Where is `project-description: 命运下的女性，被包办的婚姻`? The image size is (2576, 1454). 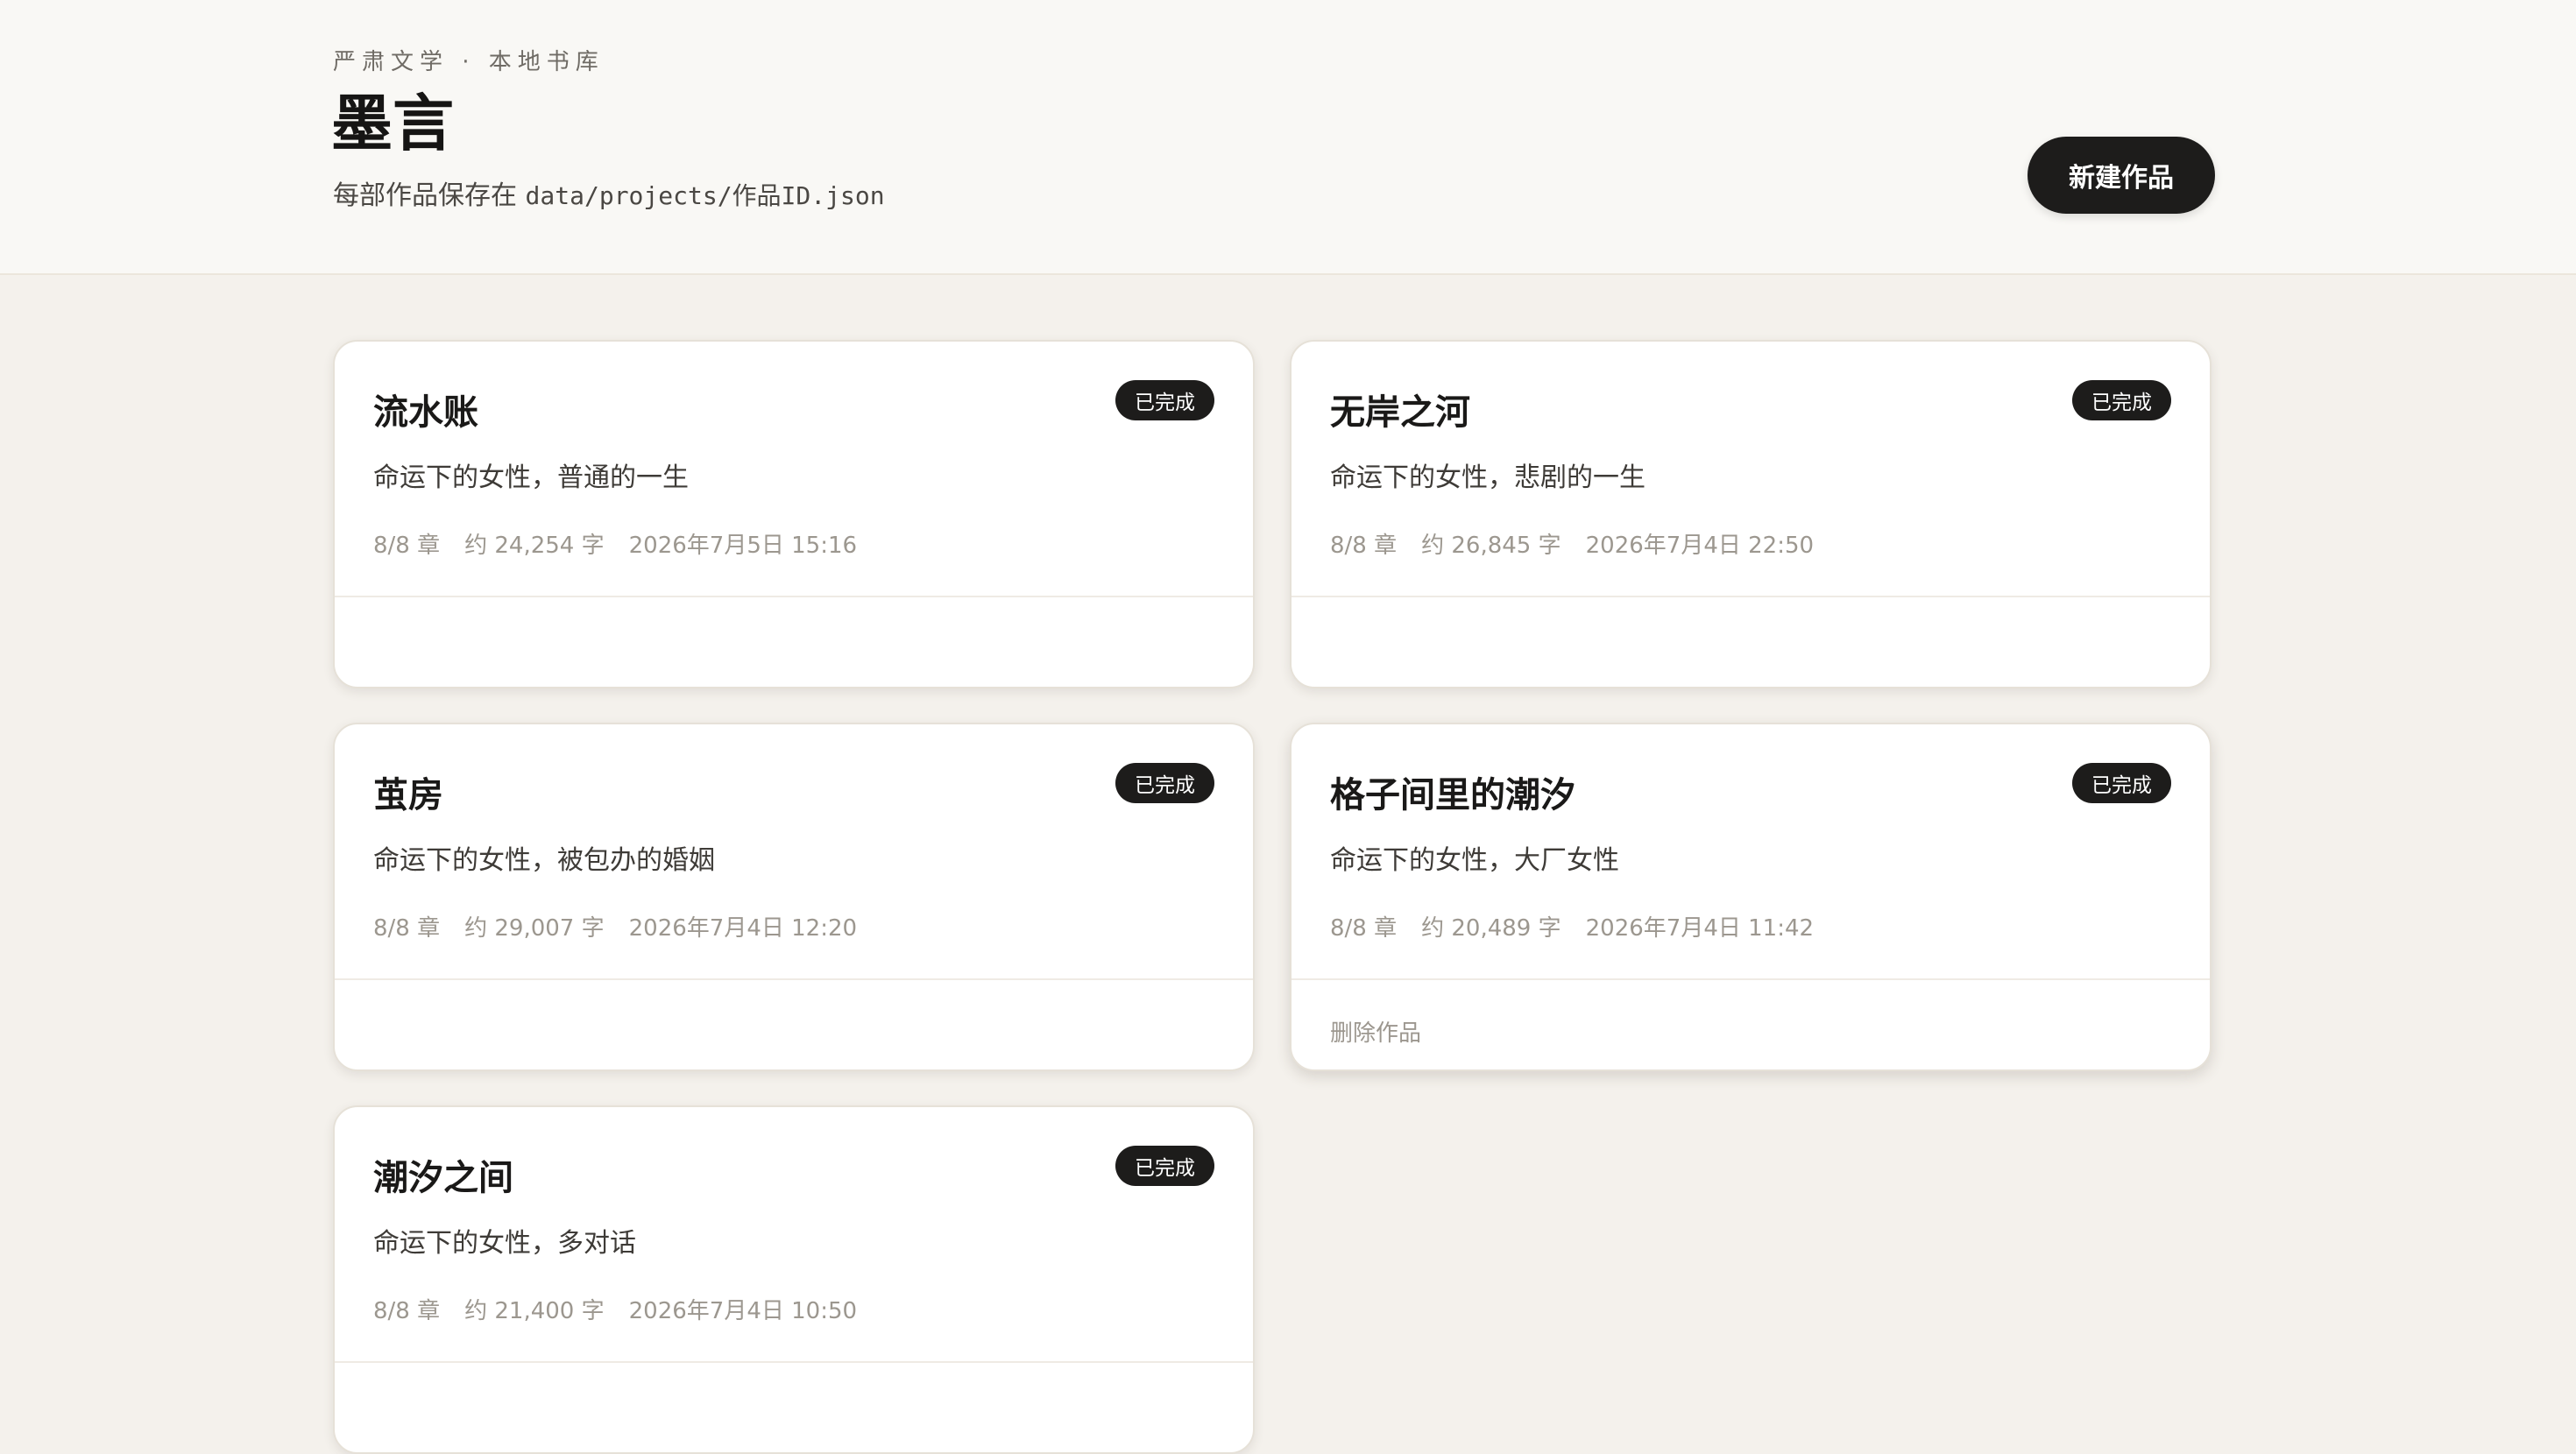 project-description: 命运下的女性，被包办的婚姻 is located at coordinates (544, 860).